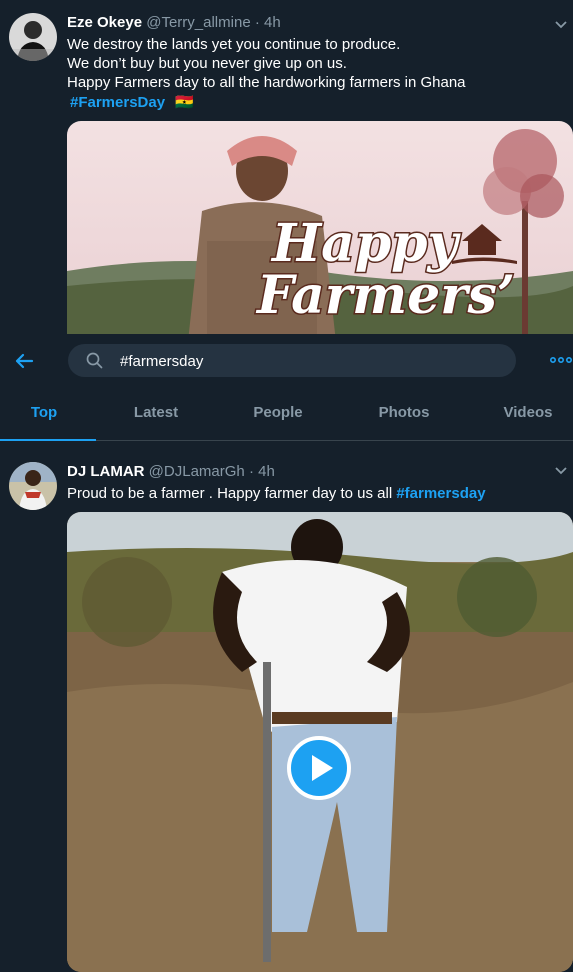 The height and width of the screenshot is (972, 573). Describe the element at coordinates (156, 420) in the screenshot. I see `tab-latest: Latest` at that location.